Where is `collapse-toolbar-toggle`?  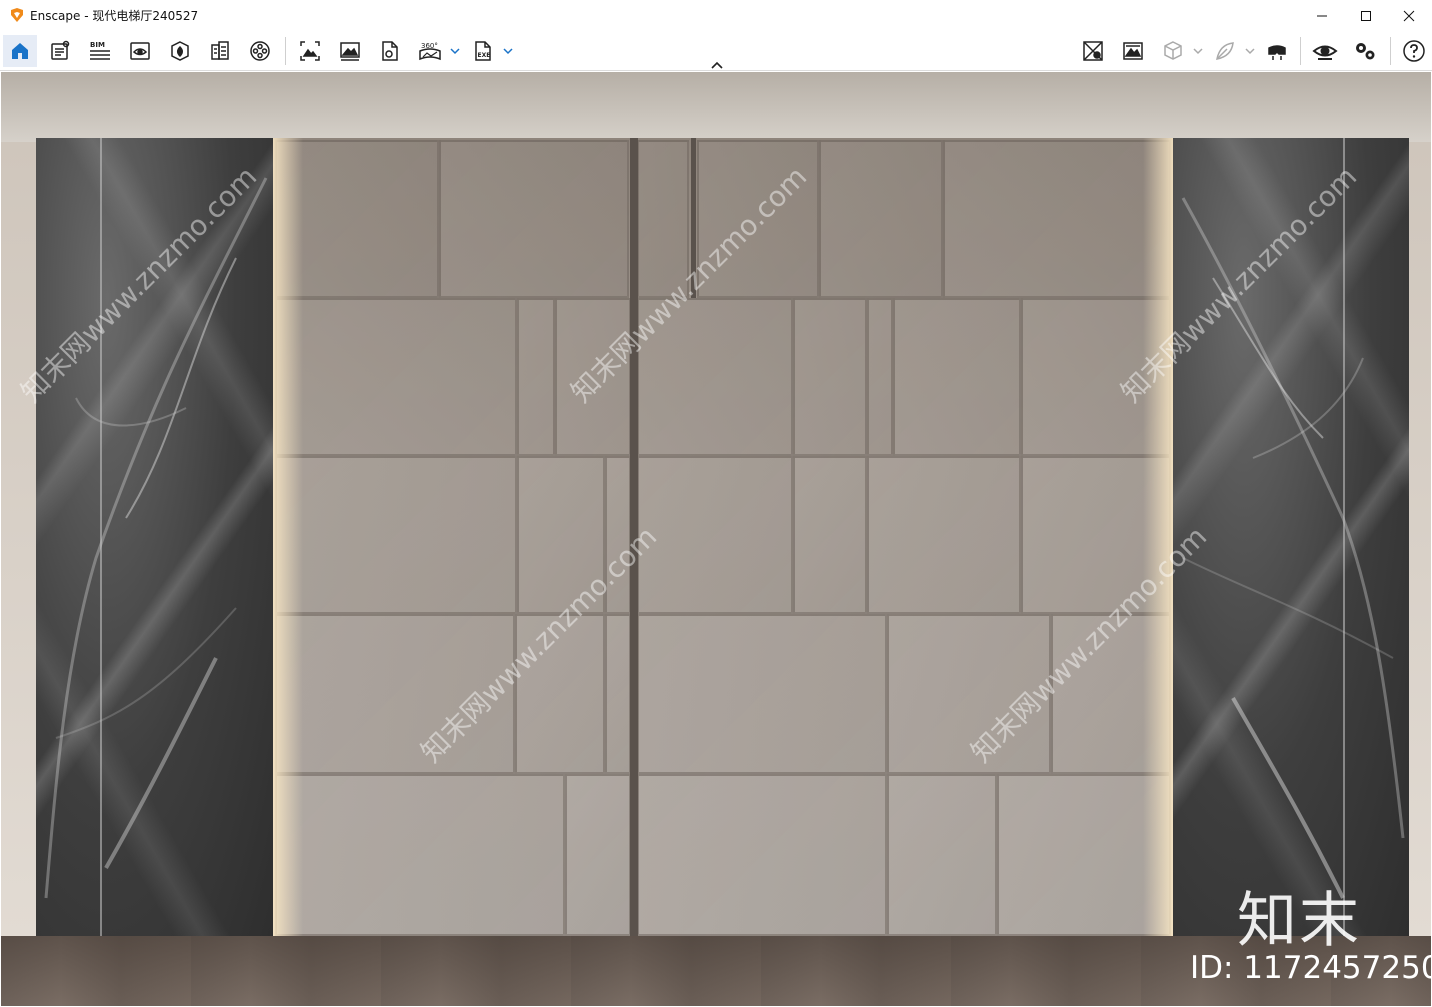 collapse-toolbar-toggle is located at coordinates (717, 65).